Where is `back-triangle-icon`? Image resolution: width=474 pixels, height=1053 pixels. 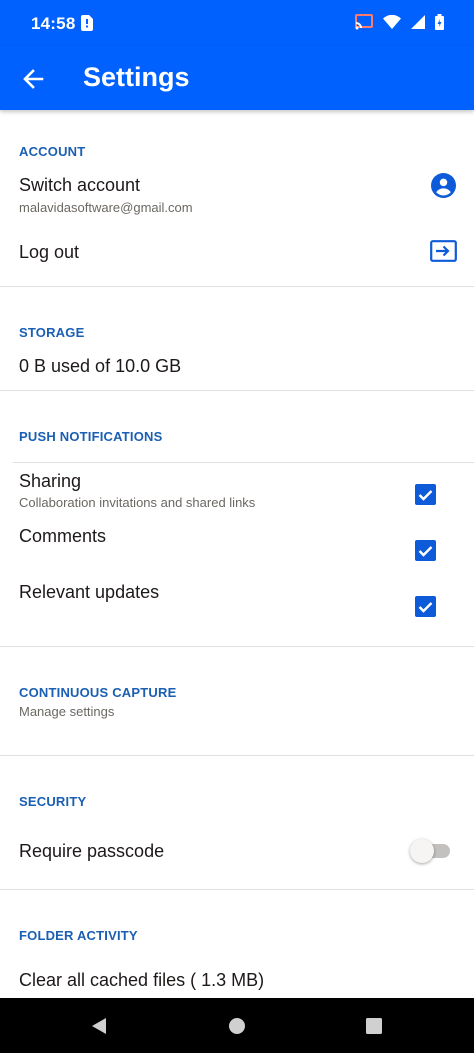
back-triangle-icon is located at coordinates (99, 1026).